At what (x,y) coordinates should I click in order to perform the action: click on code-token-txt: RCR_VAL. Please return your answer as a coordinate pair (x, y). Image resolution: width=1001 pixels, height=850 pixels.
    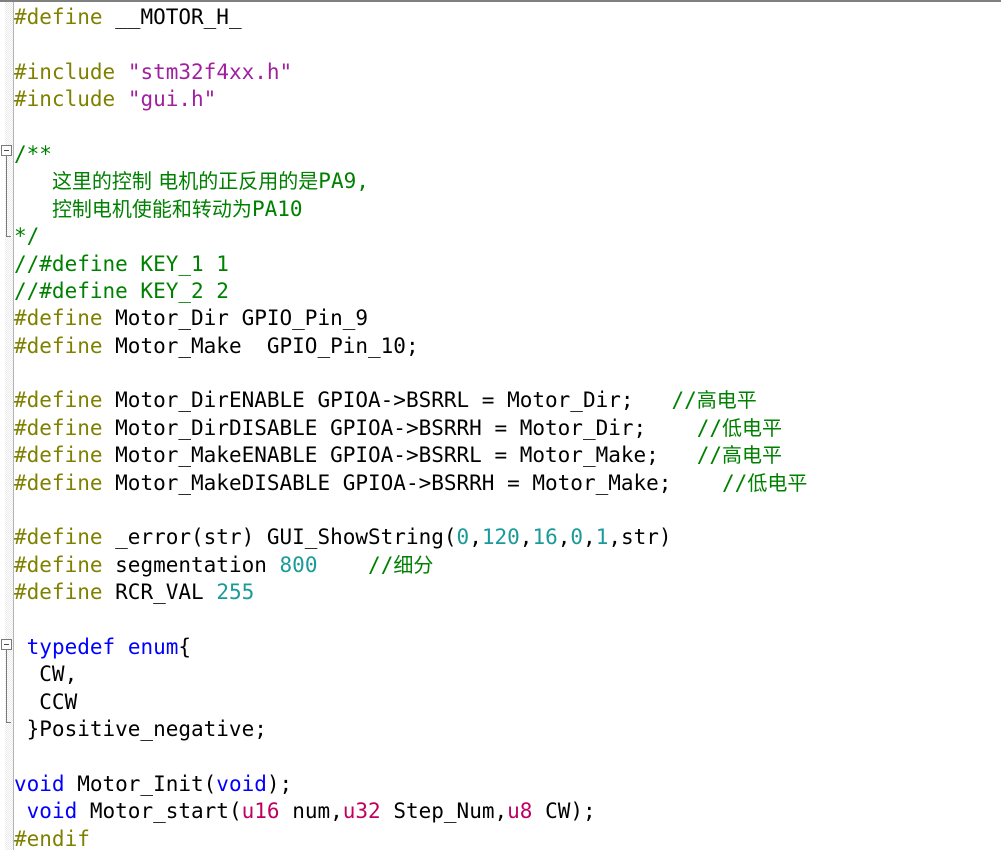
    Looking at the image, I should click on (159, 592).